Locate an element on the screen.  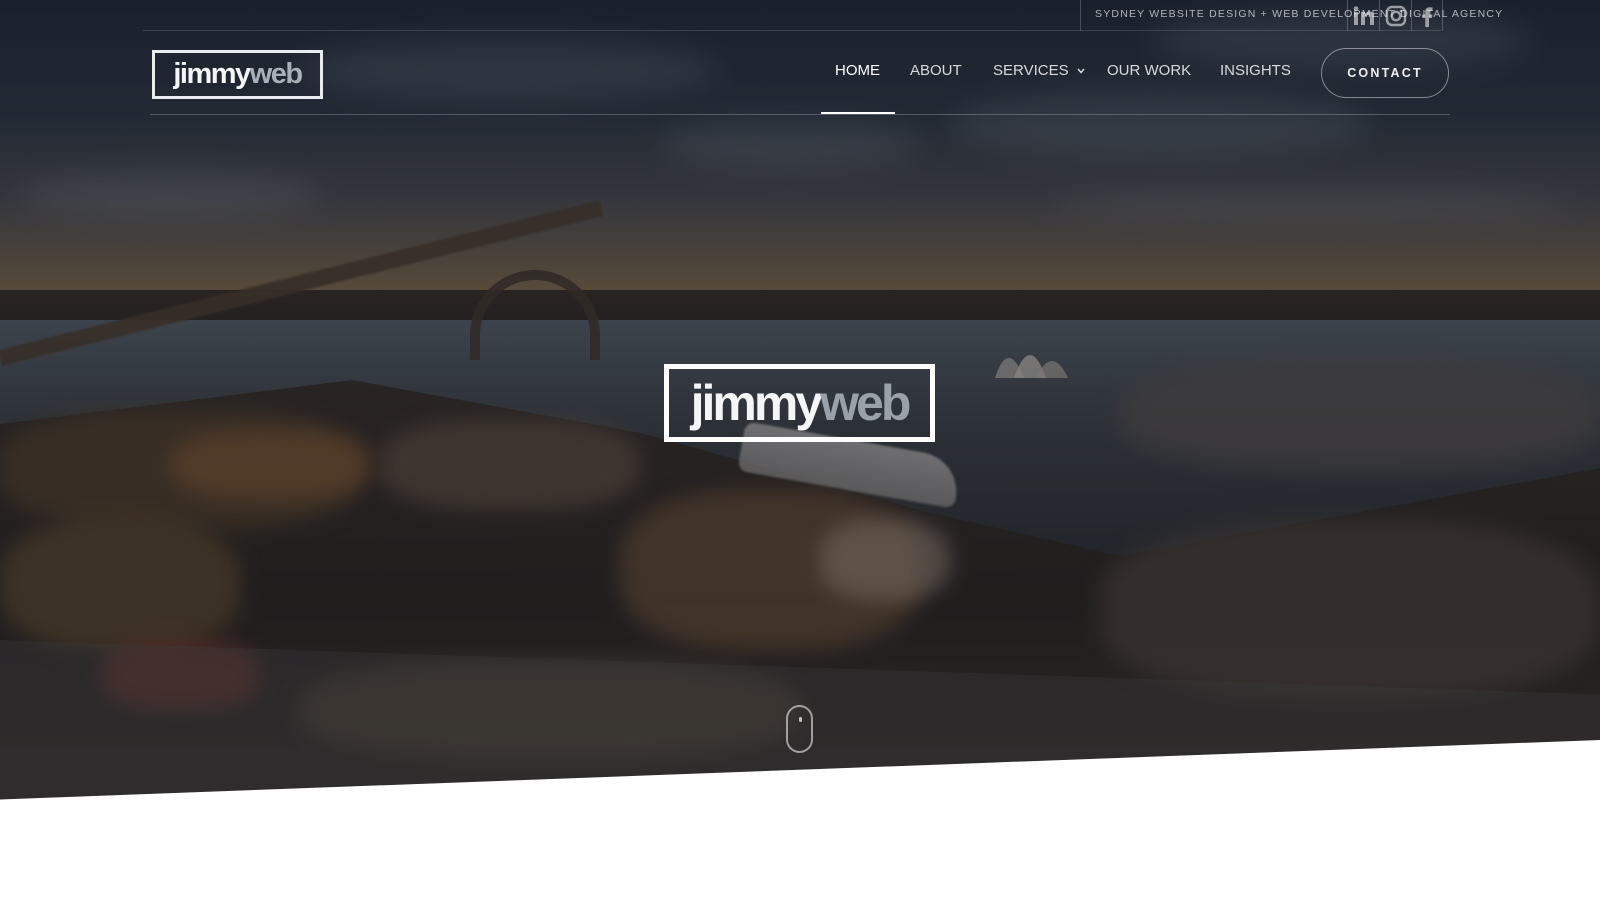
scroll-down-mouse-icon is located at coordinates (799, 729).